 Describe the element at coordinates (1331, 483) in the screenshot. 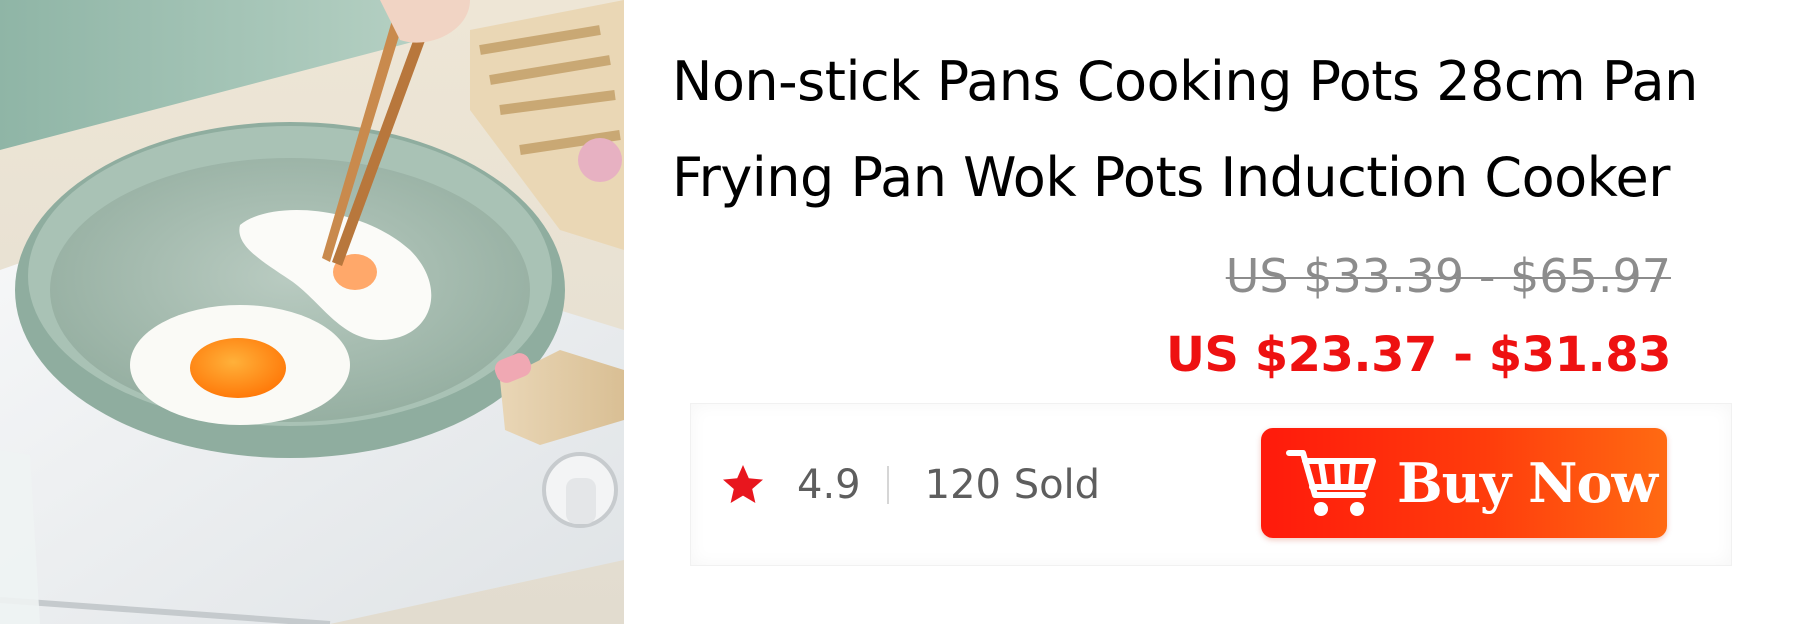

I see `shopping-cart-icon` at that location.